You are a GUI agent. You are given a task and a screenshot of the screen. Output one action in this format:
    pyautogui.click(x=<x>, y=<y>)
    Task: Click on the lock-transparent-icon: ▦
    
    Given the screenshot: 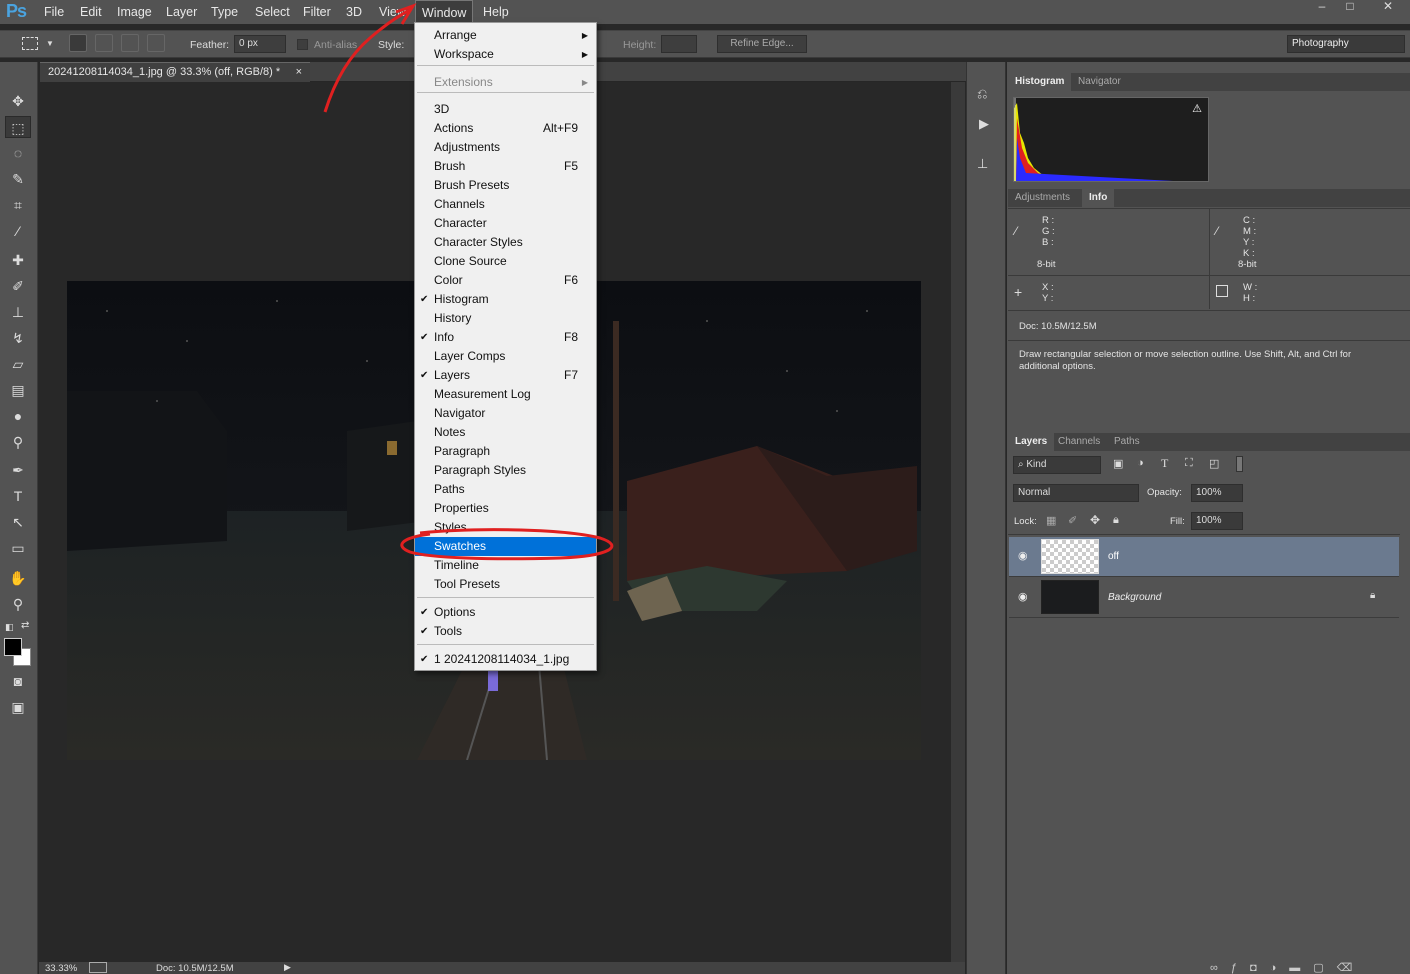 What is the action you would take?
    pyautogui.click(x=1051, y=520)
    